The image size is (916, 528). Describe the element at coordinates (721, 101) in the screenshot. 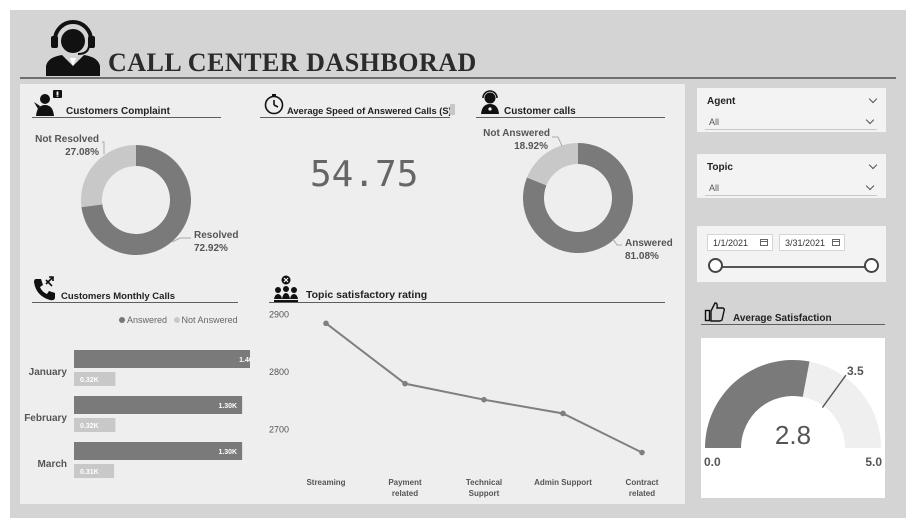

I see `agent-slicer-label: Agent` at that location.